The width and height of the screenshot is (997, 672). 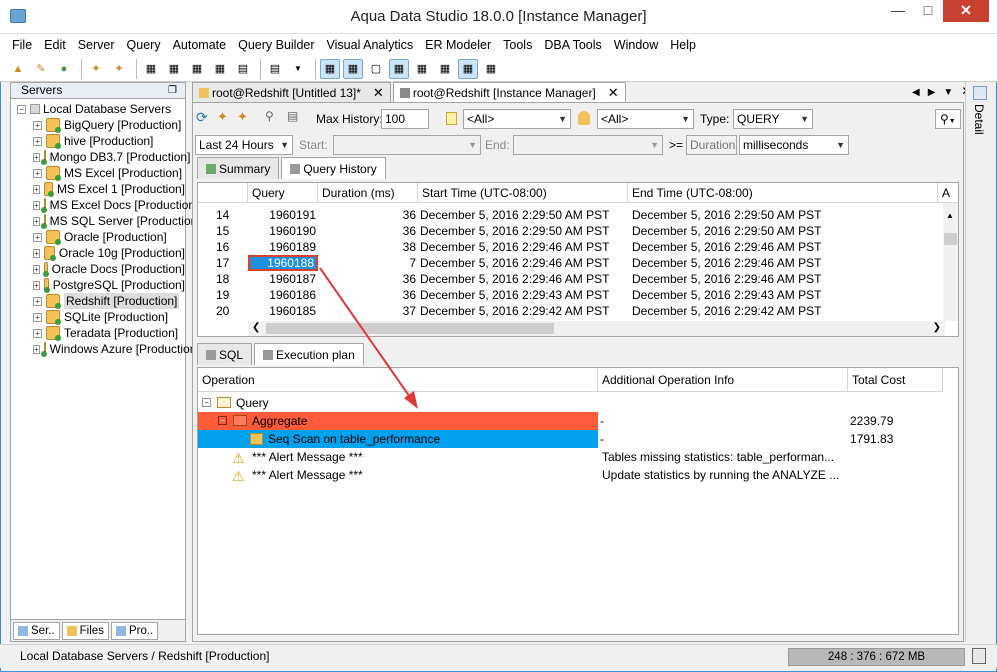 What do you see at coordinates (144, 45) in the screenshot?
I see `menu-query: Query` at bounding box center [144, 45].